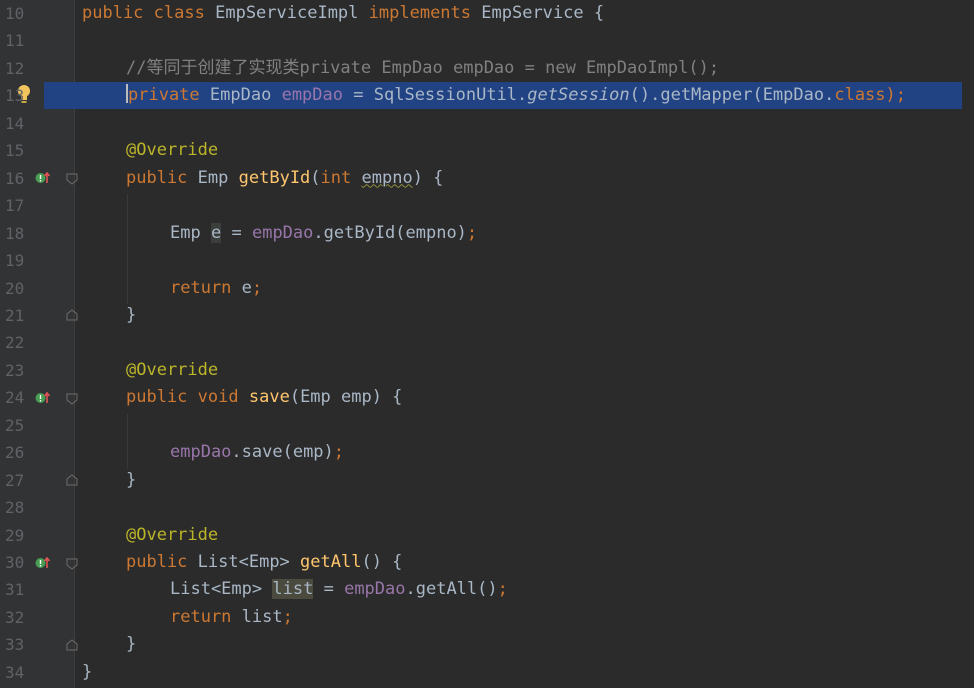  I want to click on code-line-23: @Override, so click(524, 370).